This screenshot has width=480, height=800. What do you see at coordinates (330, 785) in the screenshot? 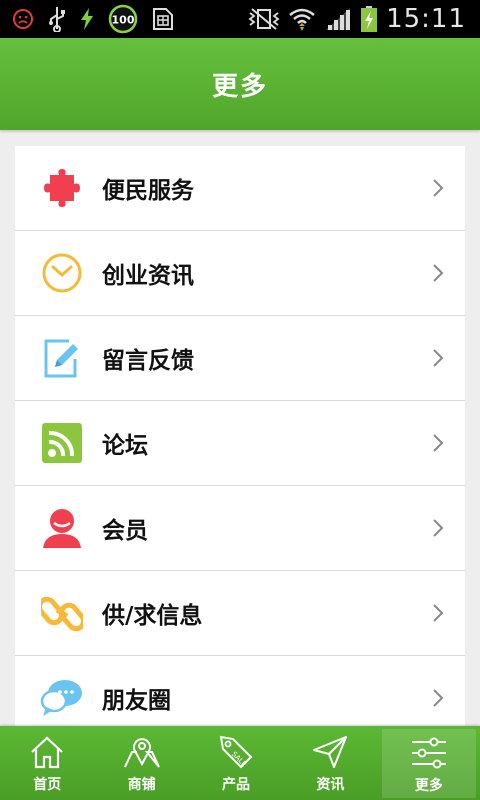
I see `nav-label: 资讯` at bounding box center [330, 785].